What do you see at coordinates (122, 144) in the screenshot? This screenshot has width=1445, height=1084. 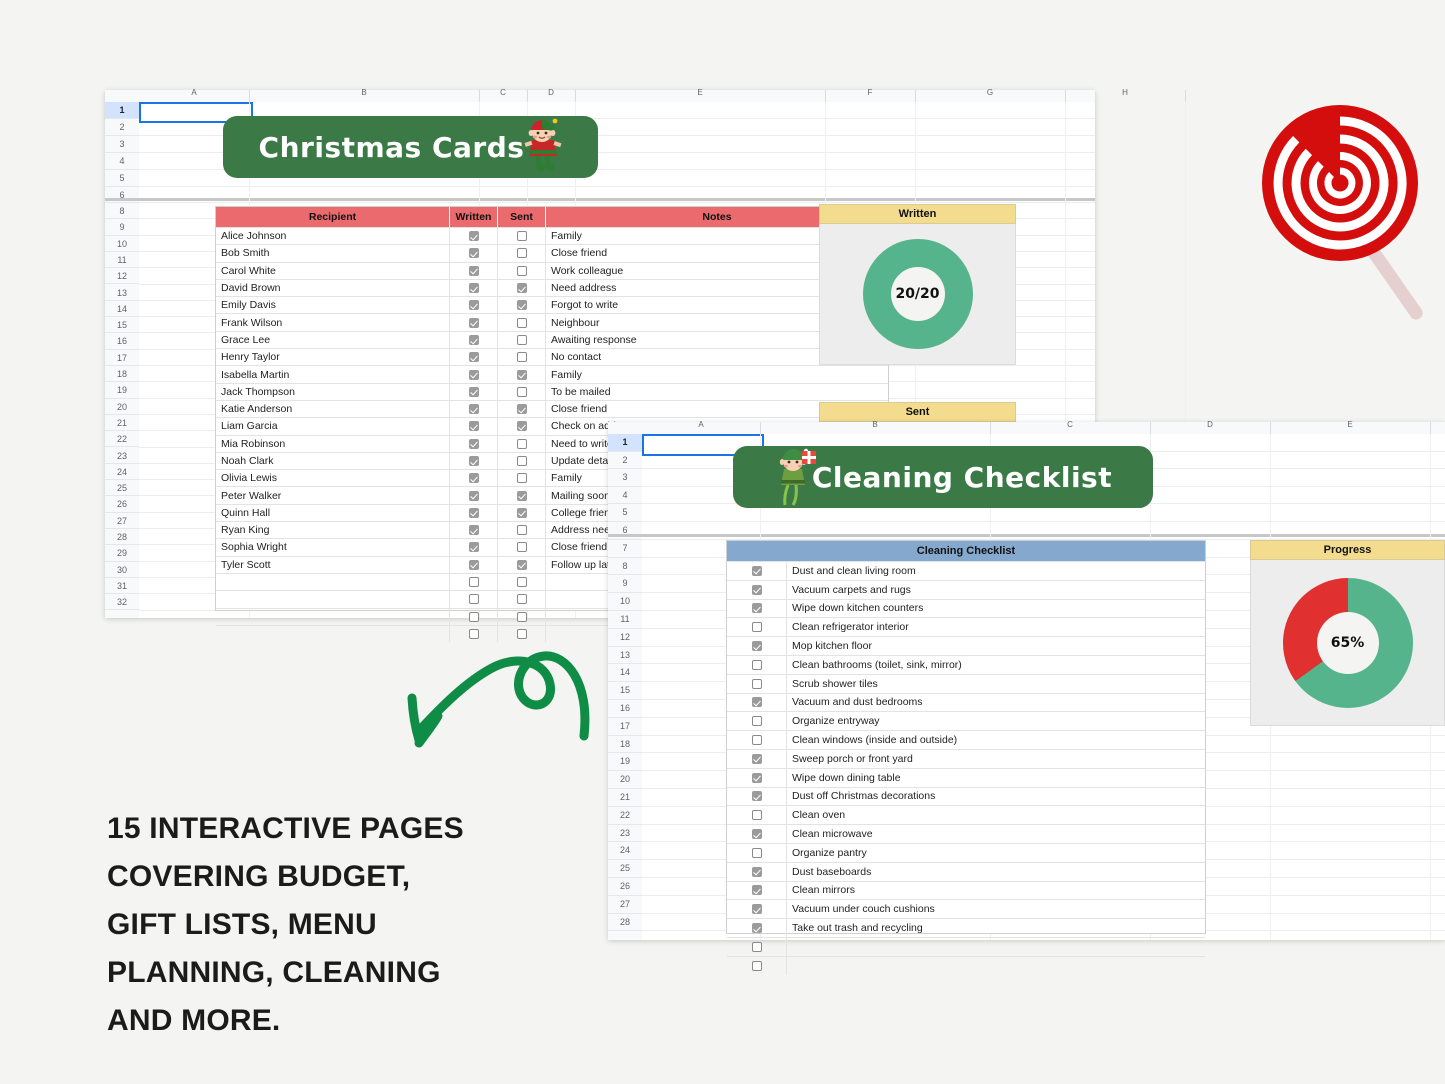 I see `row-number: 3` at bounding box center [122, 144].